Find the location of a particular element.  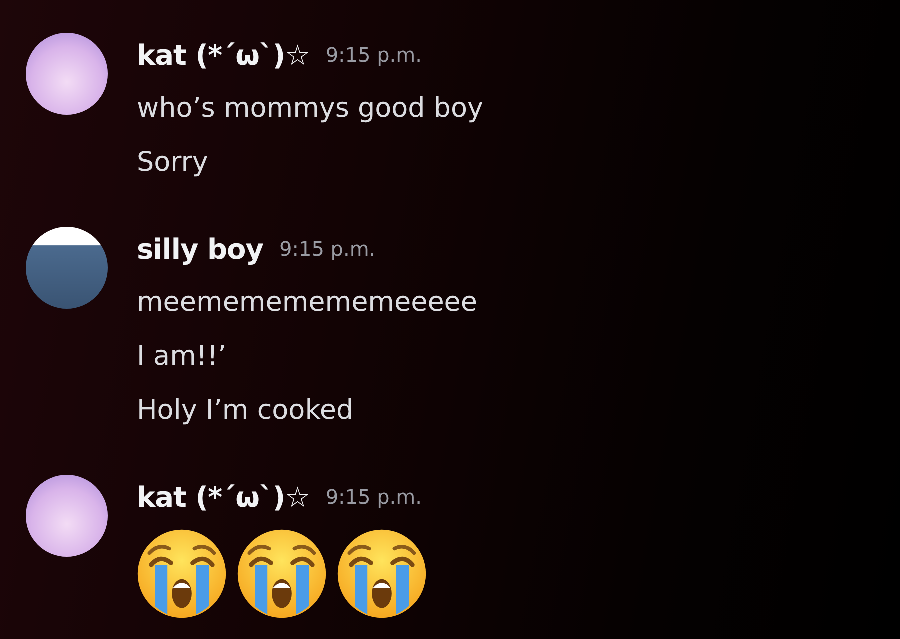

message-text: Sorry is located at coordinates (173, 163).